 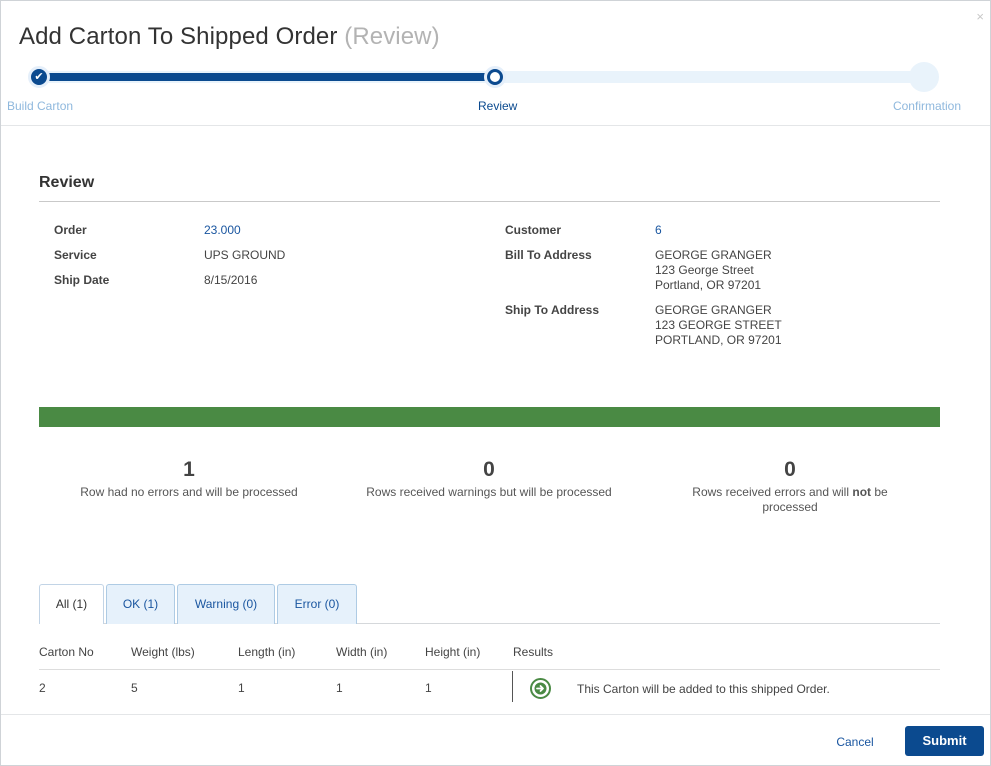 I want to click on warning-rows-count: 0, so click(x=489, y=469).